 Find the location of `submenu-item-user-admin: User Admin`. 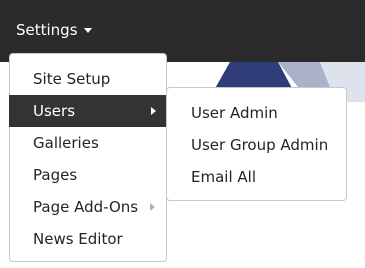

submenu-item-user-admin: User Admin is located at coordinates (256, 113).